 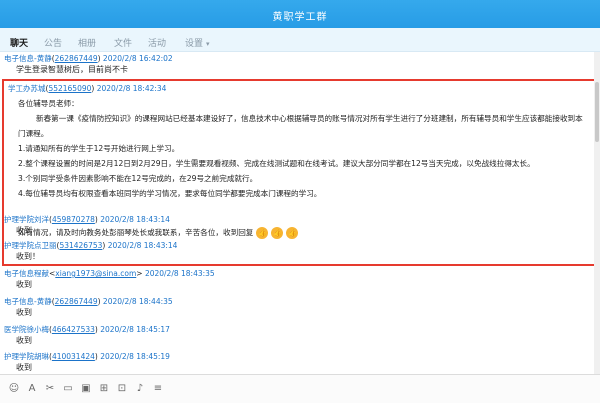 I want to click on message-meta: 电子信息-黄静(262867449) 2020/2/8 18:44:35, so click(x=88, y=301).